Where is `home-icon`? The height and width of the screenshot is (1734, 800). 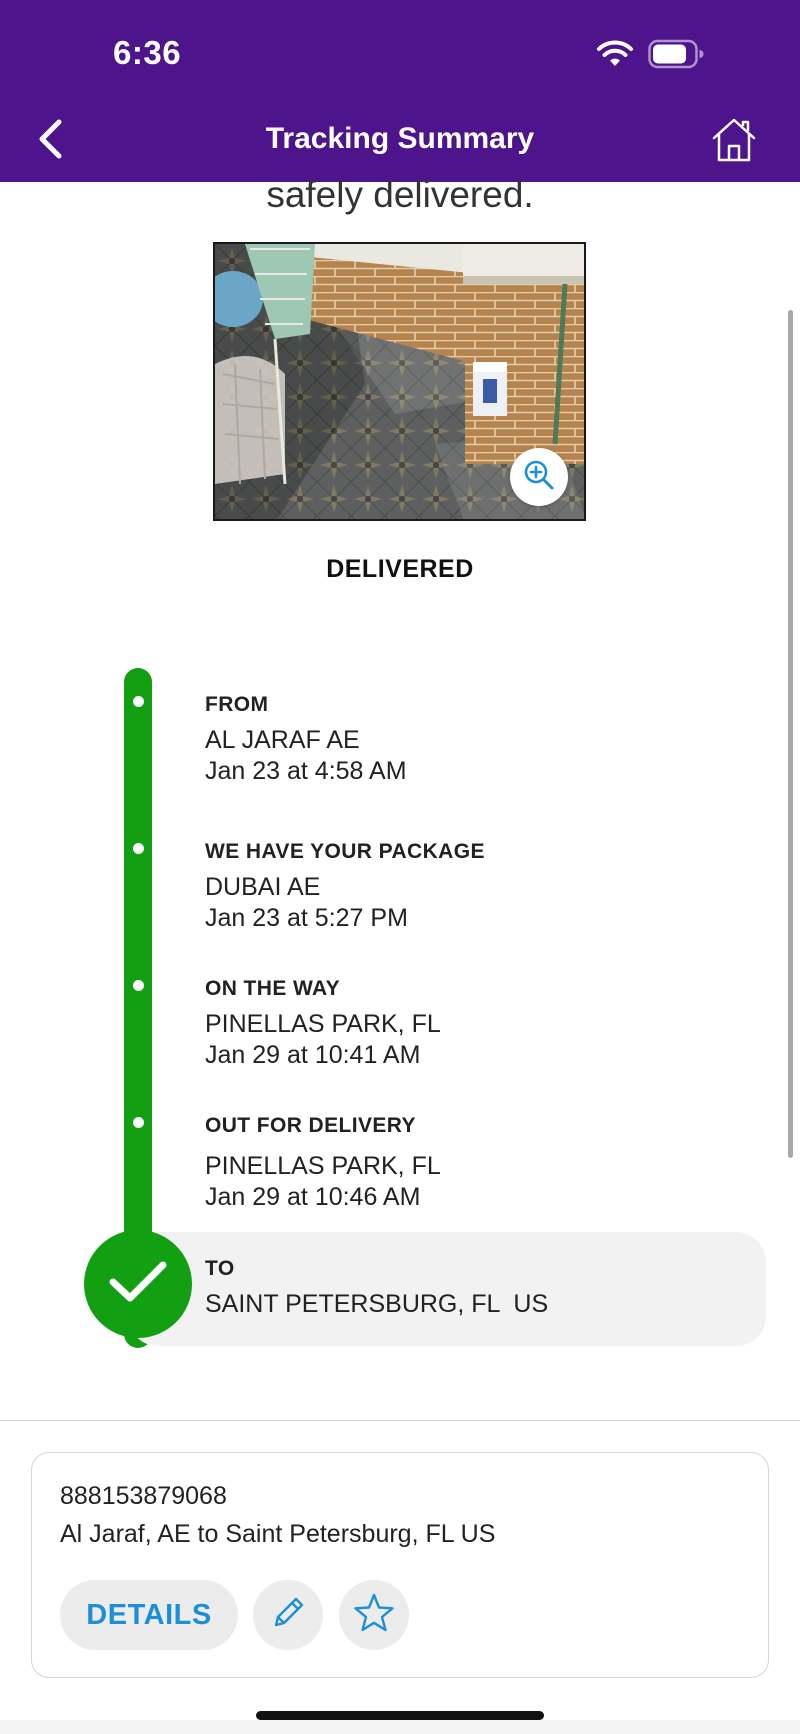 home-icon is located at coordinates (734, 143).